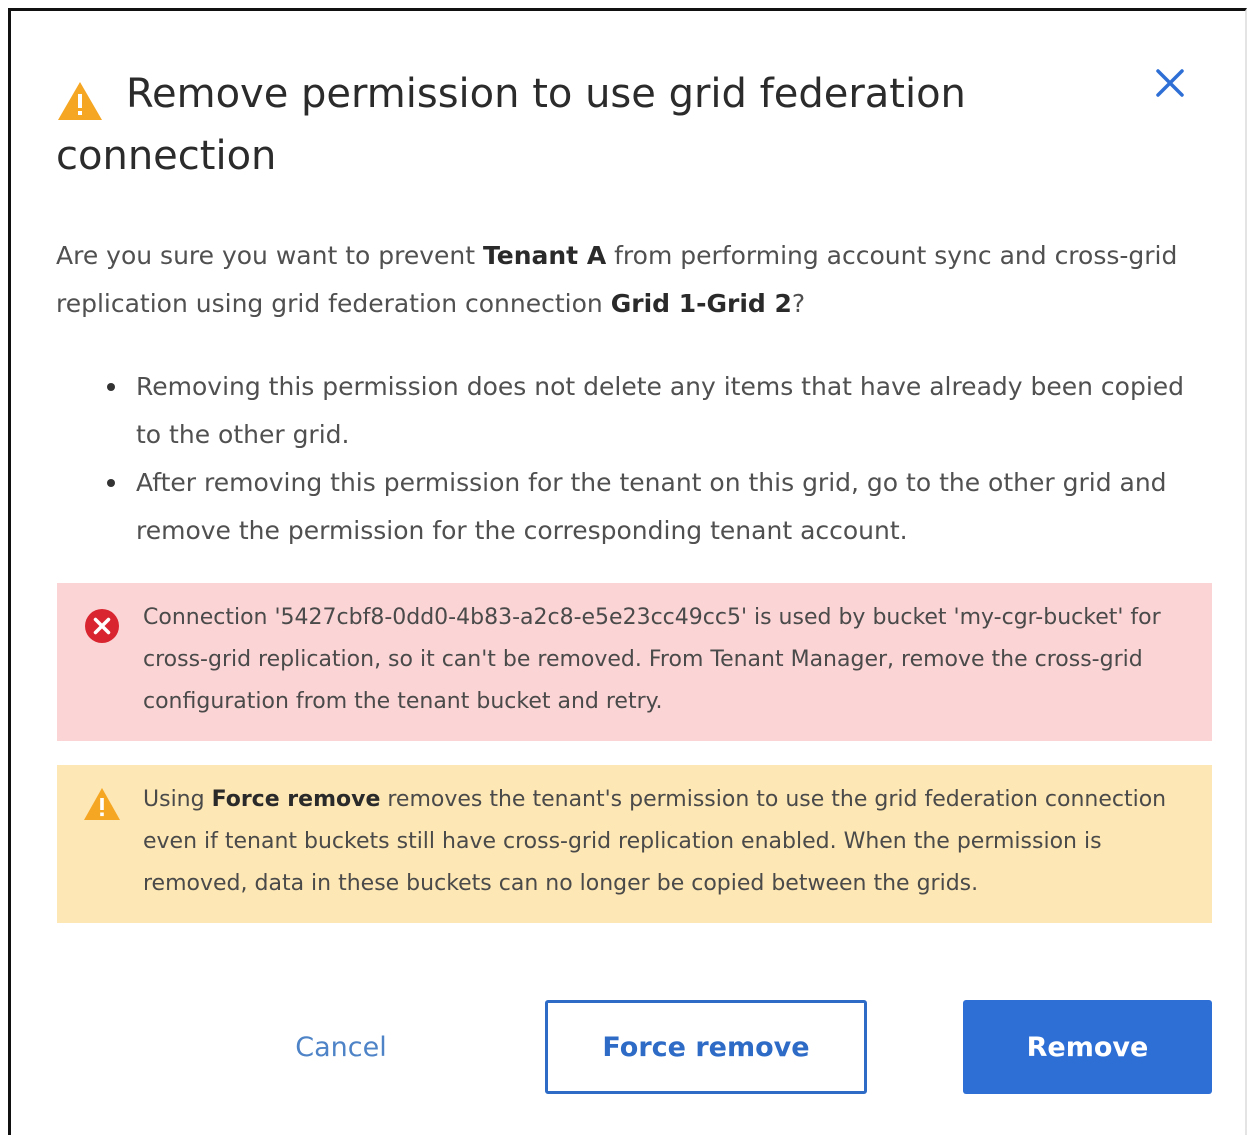 The height and width of the screenshot is (1137, 1249). What do you see at coordinates (341, 1047) in the screenshot?
I see `cancel-button: Cancel` at bounding box center [341, 1047].